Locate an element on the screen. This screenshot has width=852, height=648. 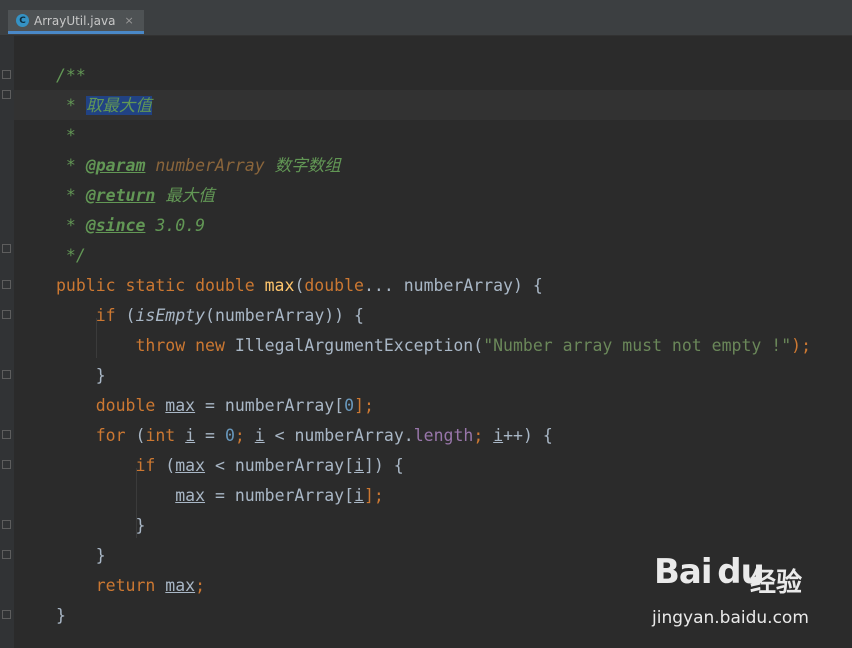
selected-text: 取最大值 is located at coordinates (118, 105).